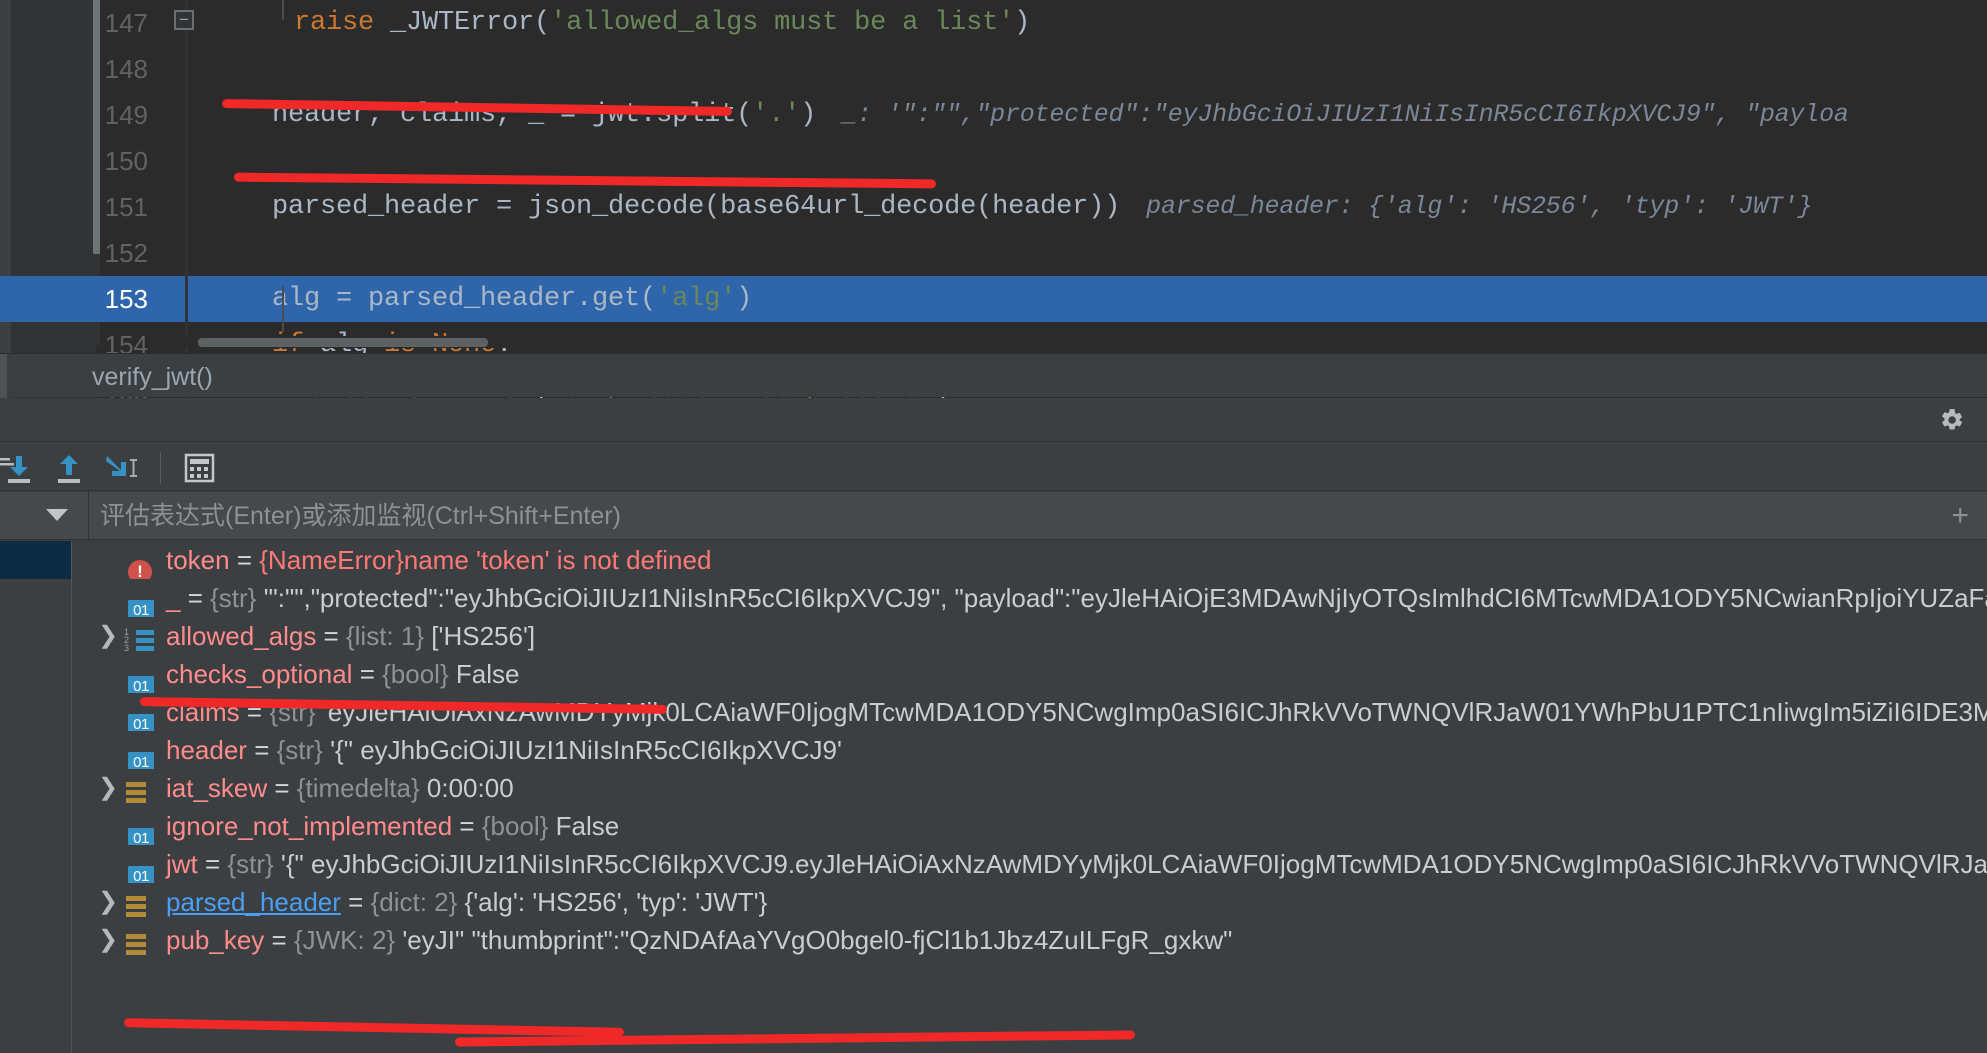 The width and height of the screenshot is (1987, 1053). I want to click on code-line-148: 148, so click(993, 69).